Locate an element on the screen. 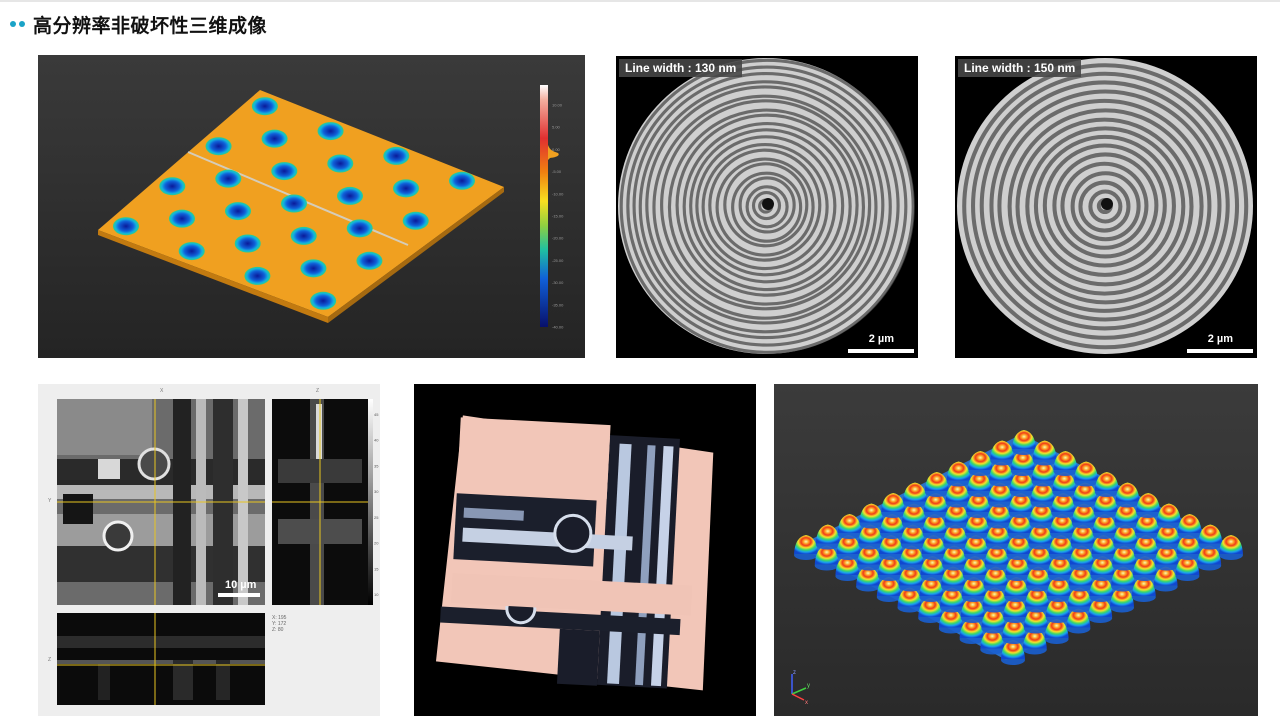 The width and height of the screenshot is (1280, 728). yz-slice is located at coordinates (320, 502).